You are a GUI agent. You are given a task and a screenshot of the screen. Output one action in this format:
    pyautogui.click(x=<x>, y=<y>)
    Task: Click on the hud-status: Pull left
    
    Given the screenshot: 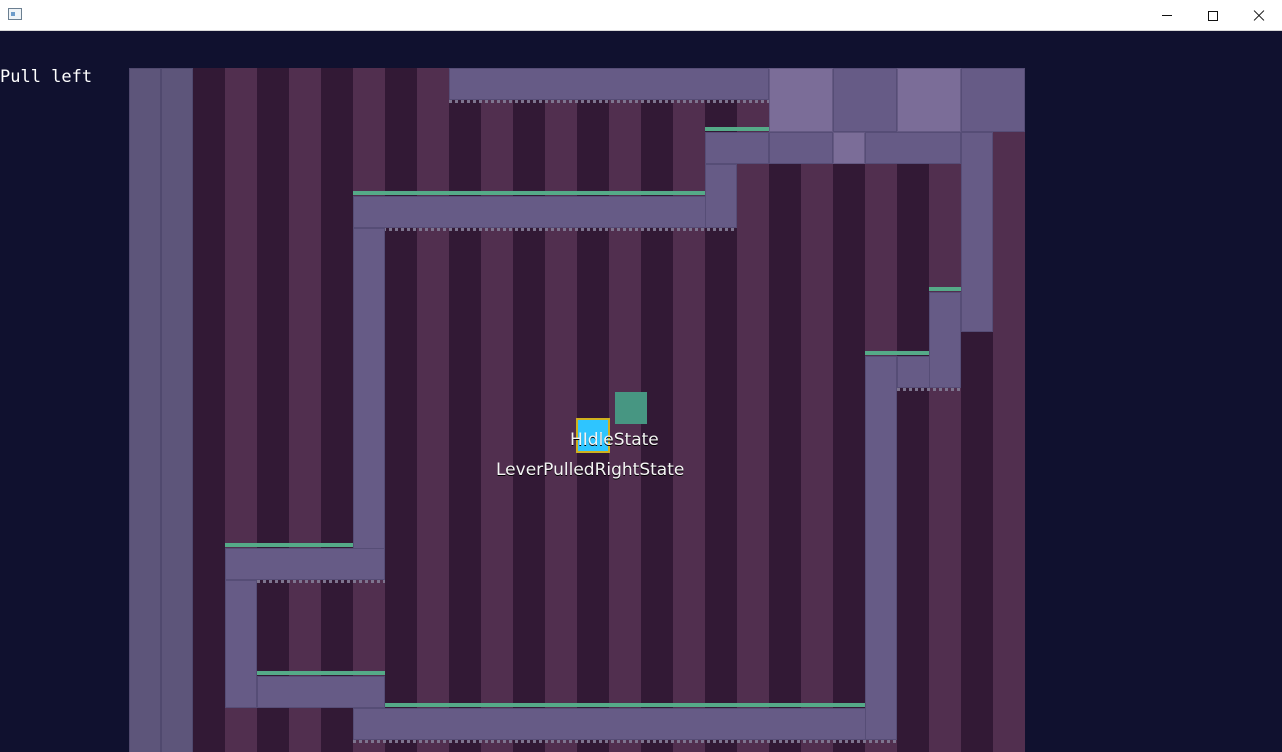 What is the action you would take?
    pyautogui.click(x=46, y=77)
    